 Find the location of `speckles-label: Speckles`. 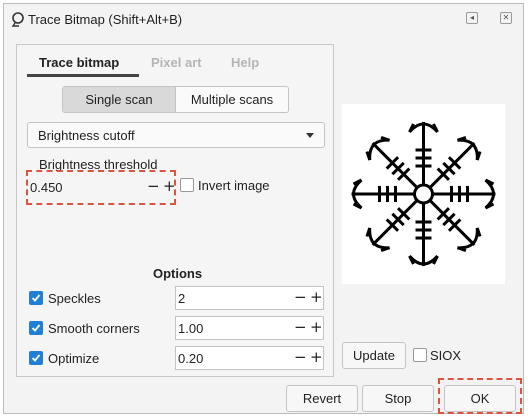

speckles-label: Speckles is located at coordinates (74, 298).